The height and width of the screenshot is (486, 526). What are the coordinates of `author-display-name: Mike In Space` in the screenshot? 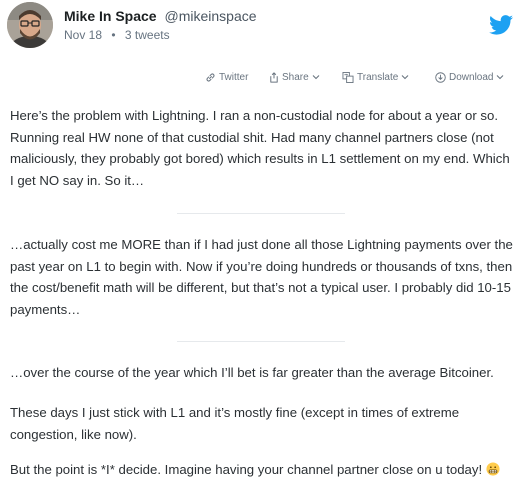 It's located at (110, 16).